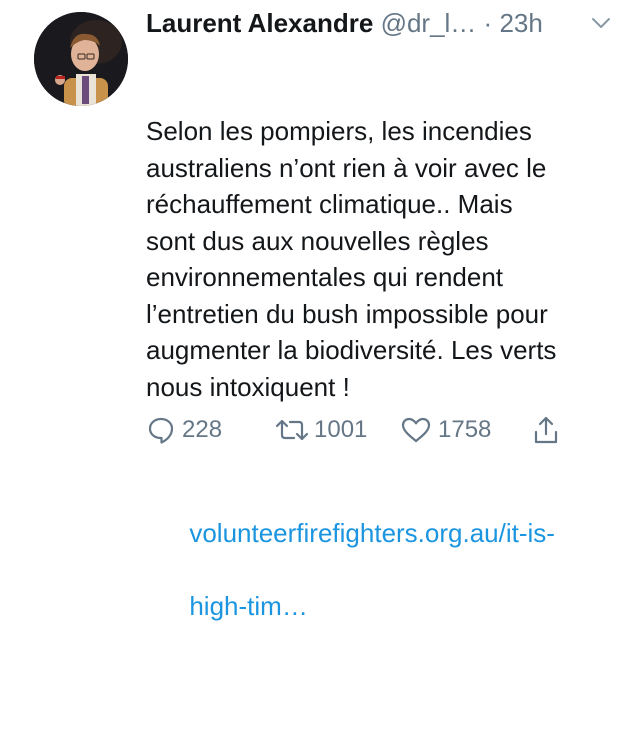  I want to click on reply-icon, so click(161, 430).